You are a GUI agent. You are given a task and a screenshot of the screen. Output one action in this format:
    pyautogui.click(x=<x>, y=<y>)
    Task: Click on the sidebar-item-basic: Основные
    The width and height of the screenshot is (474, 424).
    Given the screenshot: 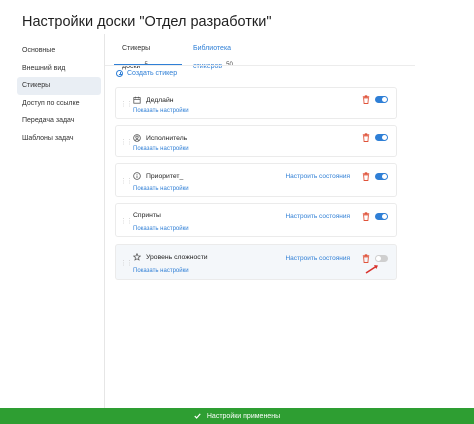 What is the action you would take?
    pyautogui.click(x=59, y=51)
    